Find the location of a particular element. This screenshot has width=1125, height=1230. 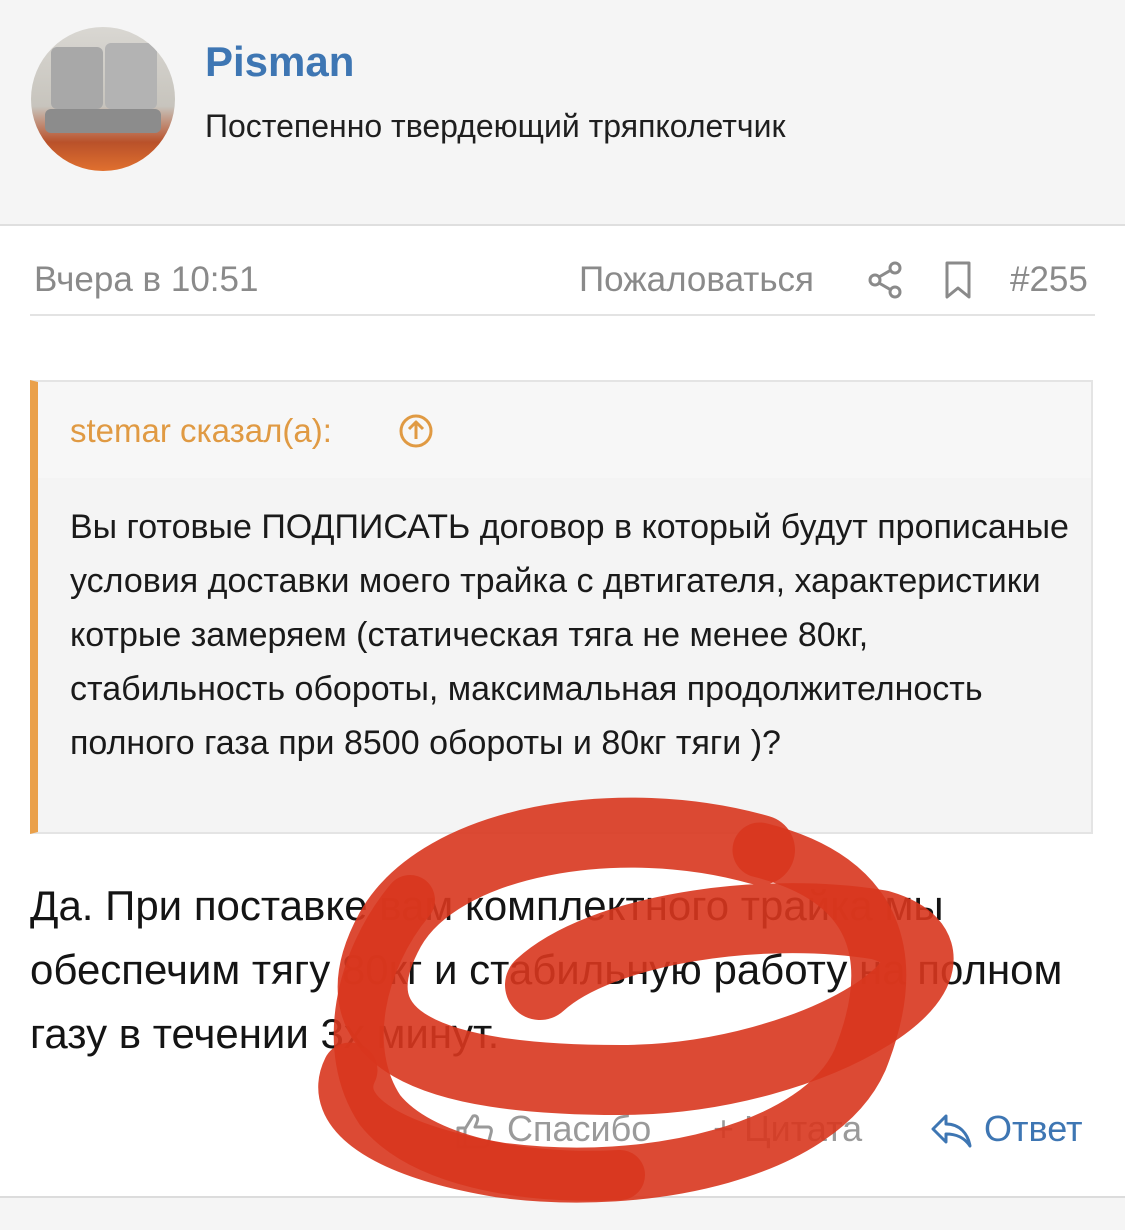

quote-button: + Цитата is located at coordinates (787, 1129).